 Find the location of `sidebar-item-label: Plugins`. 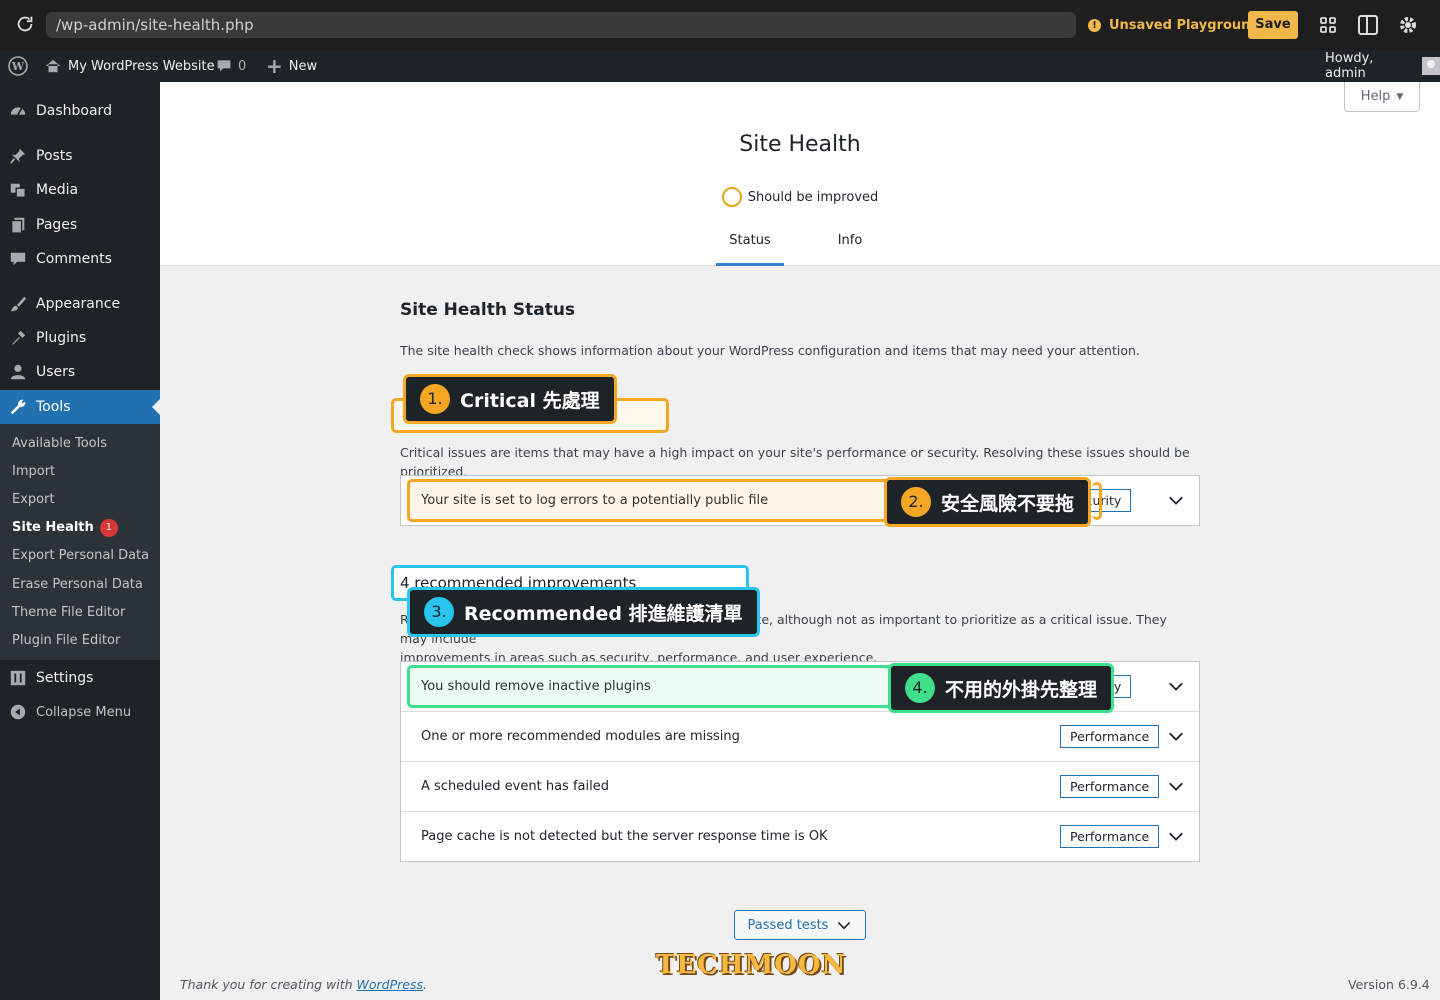

sidebar-item-label: Plugins is located at coordinates (61, 338).